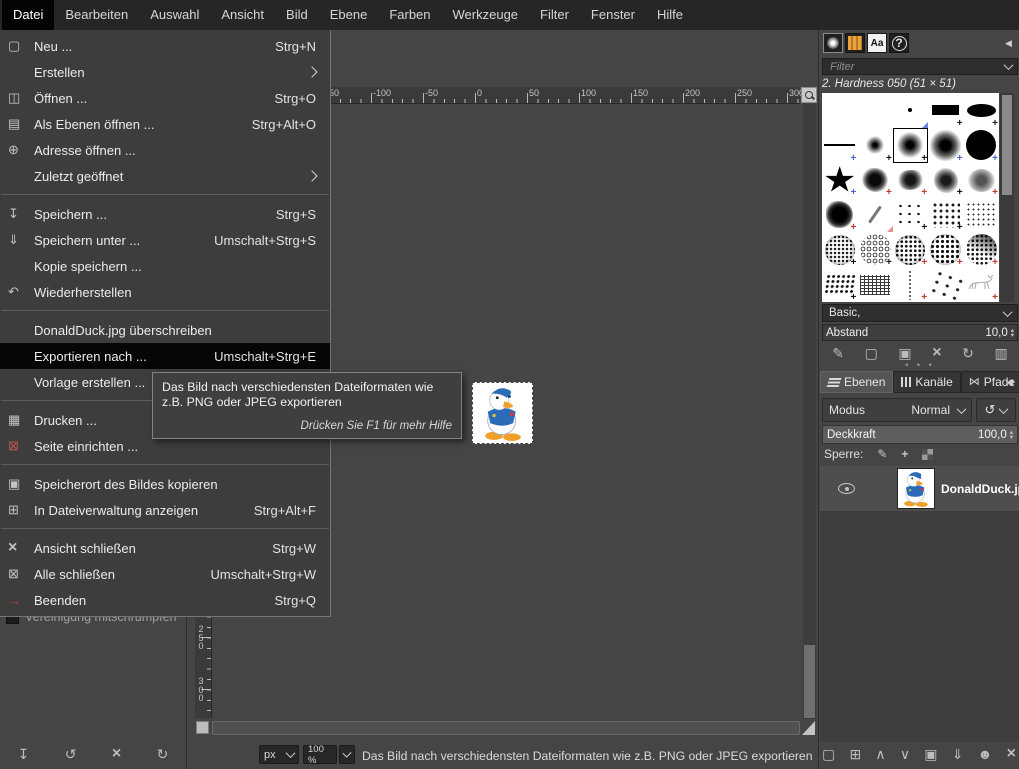 Image resolution: width=1019 pixels, height=769 pixels. I want to click on file-menu-item: ⇓ Speichern unter ... Umschalt+Strg+S, so click(165, 240).